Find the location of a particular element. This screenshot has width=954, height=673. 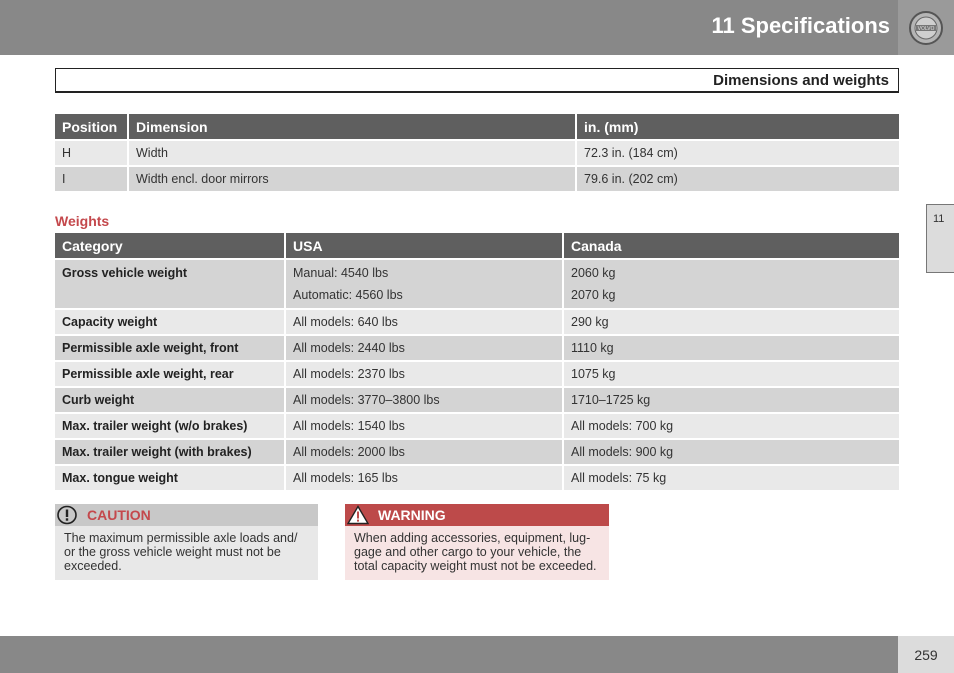

caution-header: CAUTION is located at coordinates (186, 515).